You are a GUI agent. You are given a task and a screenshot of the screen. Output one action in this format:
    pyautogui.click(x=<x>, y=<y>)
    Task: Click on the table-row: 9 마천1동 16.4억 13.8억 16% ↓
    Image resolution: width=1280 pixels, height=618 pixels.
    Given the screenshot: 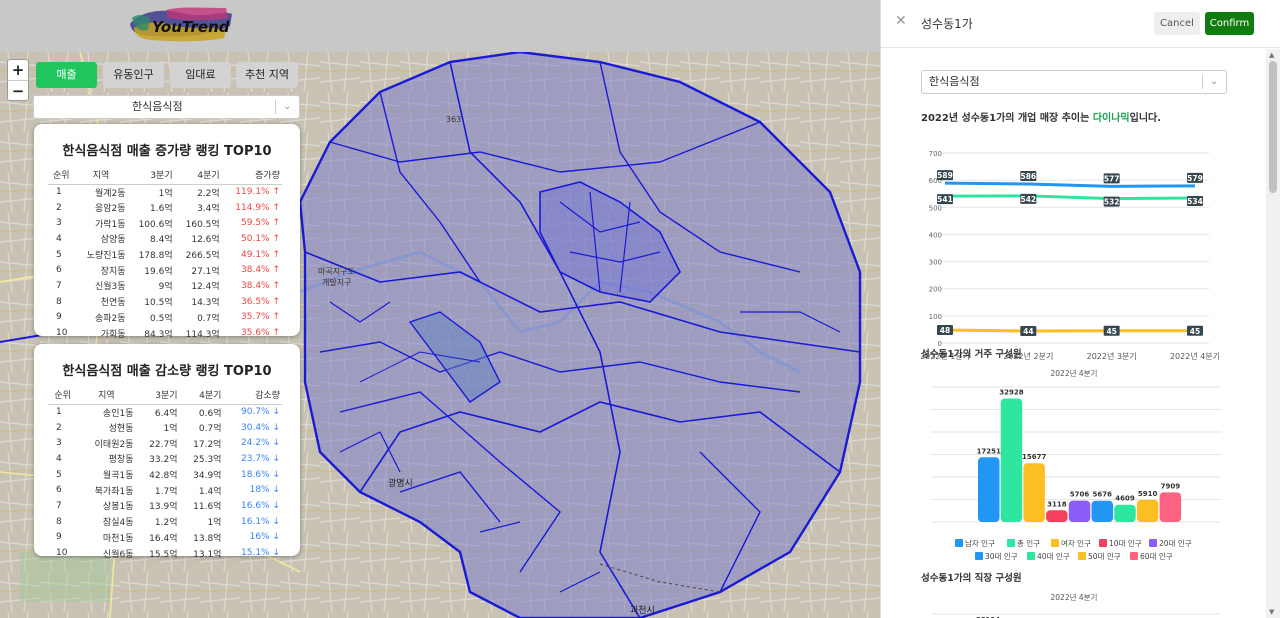 What is the action you would take?
    pyautogui.click(x=165, y=538)
    